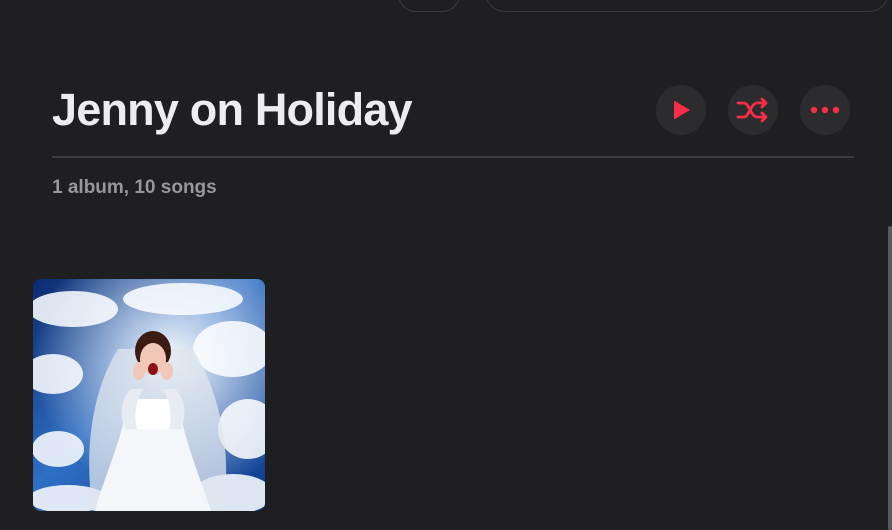  Describe the element at coordinates (687, 6) in the screenshot. I see `search-field` at that location.